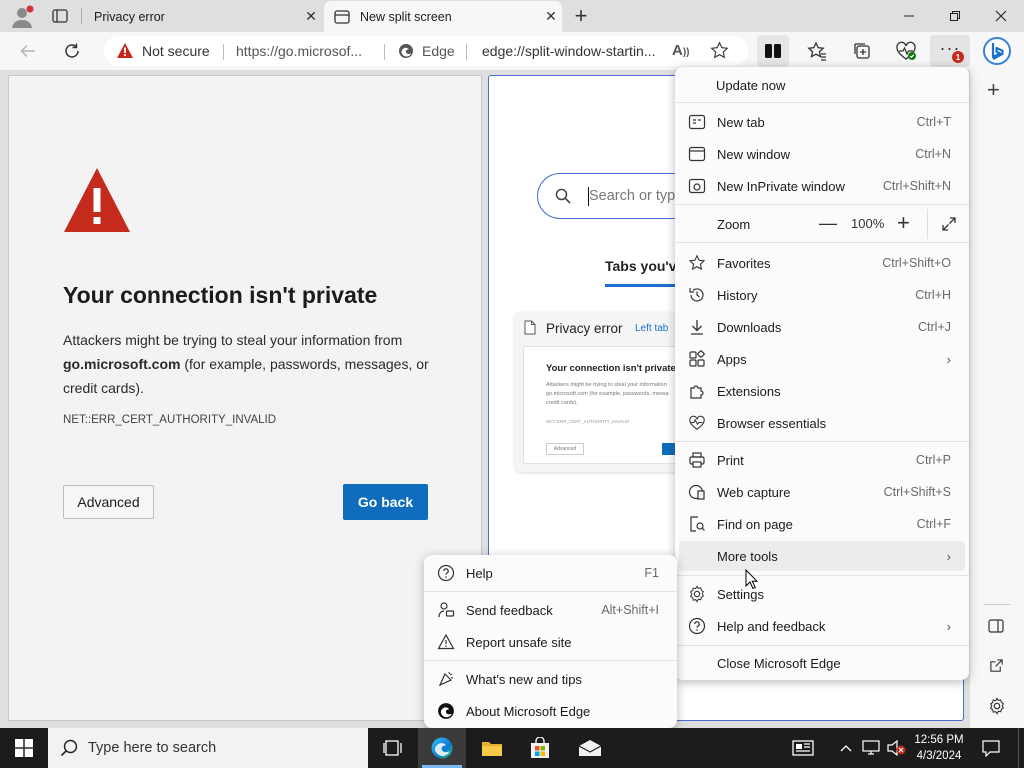 The width and height of the screenshot is (1024, 768). I want to click on submenu-item-whats-new: What's new and tips, so click(550, 679).